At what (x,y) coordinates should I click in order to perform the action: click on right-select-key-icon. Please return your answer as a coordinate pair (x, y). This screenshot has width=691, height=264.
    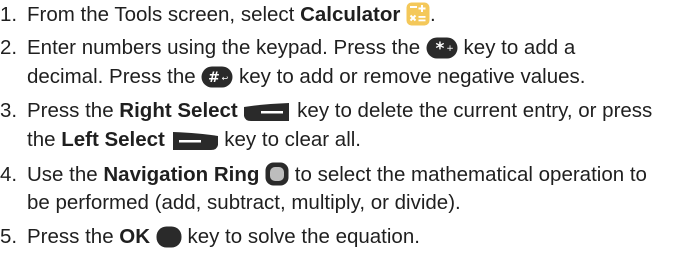
    Looking at the image, I should click on (267, 115).